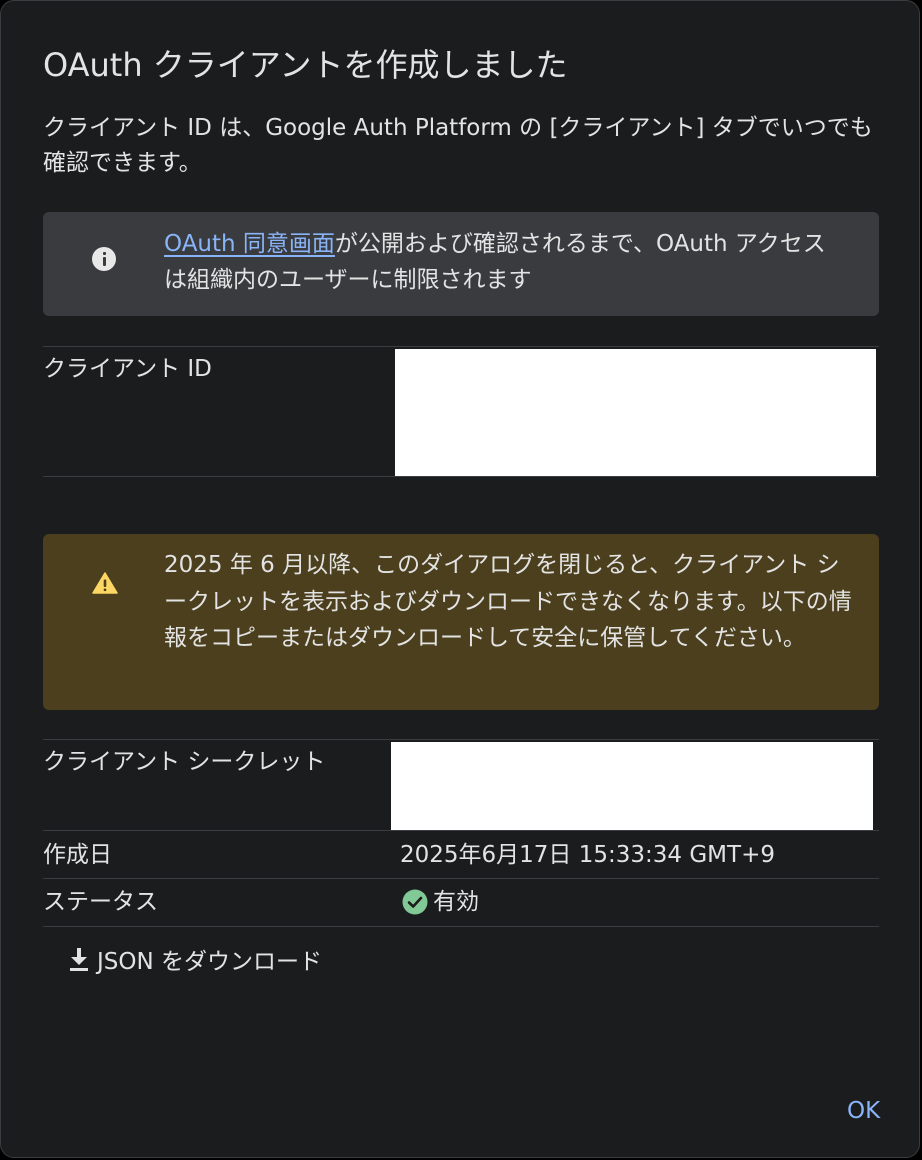 This screenshot has height=1160, width=922. Describe the element at coordinates (632, 786) in the screenshot. I see `client-secret-value-redacted` at that location.